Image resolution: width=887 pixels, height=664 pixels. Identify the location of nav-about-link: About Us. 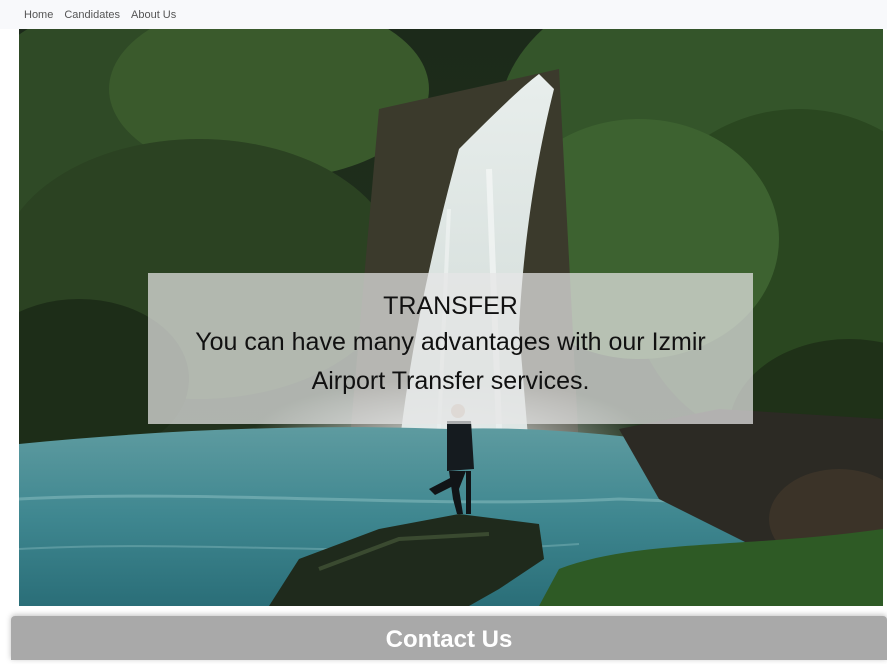
(153, 15).